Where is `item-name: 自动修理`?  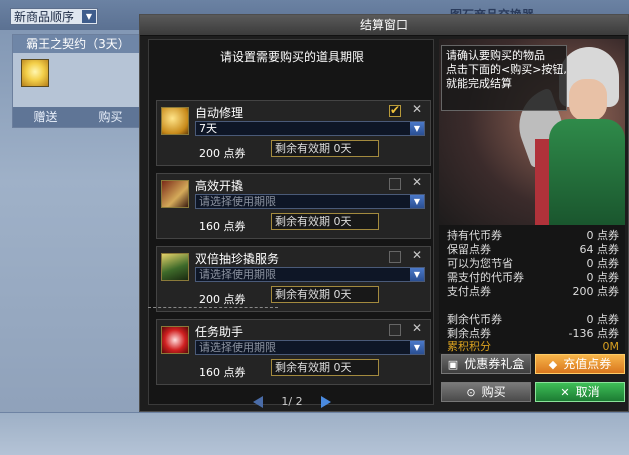
item-name: 自动修理 is located at coordinates (219, 113).